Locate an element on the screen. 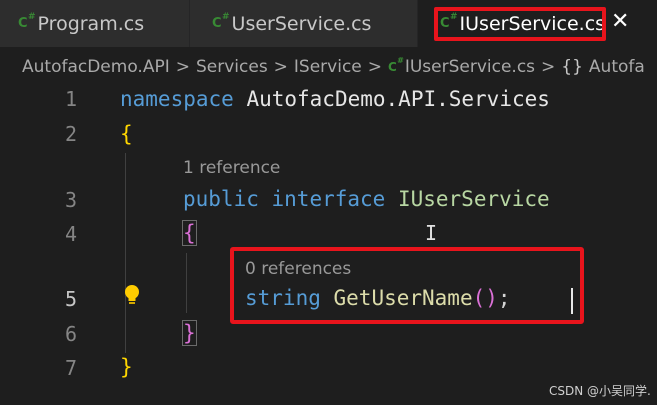 The width and height of the screenshot is (657, 405). mouse-ibeam-icon: I is located at coordinates (431, 233).